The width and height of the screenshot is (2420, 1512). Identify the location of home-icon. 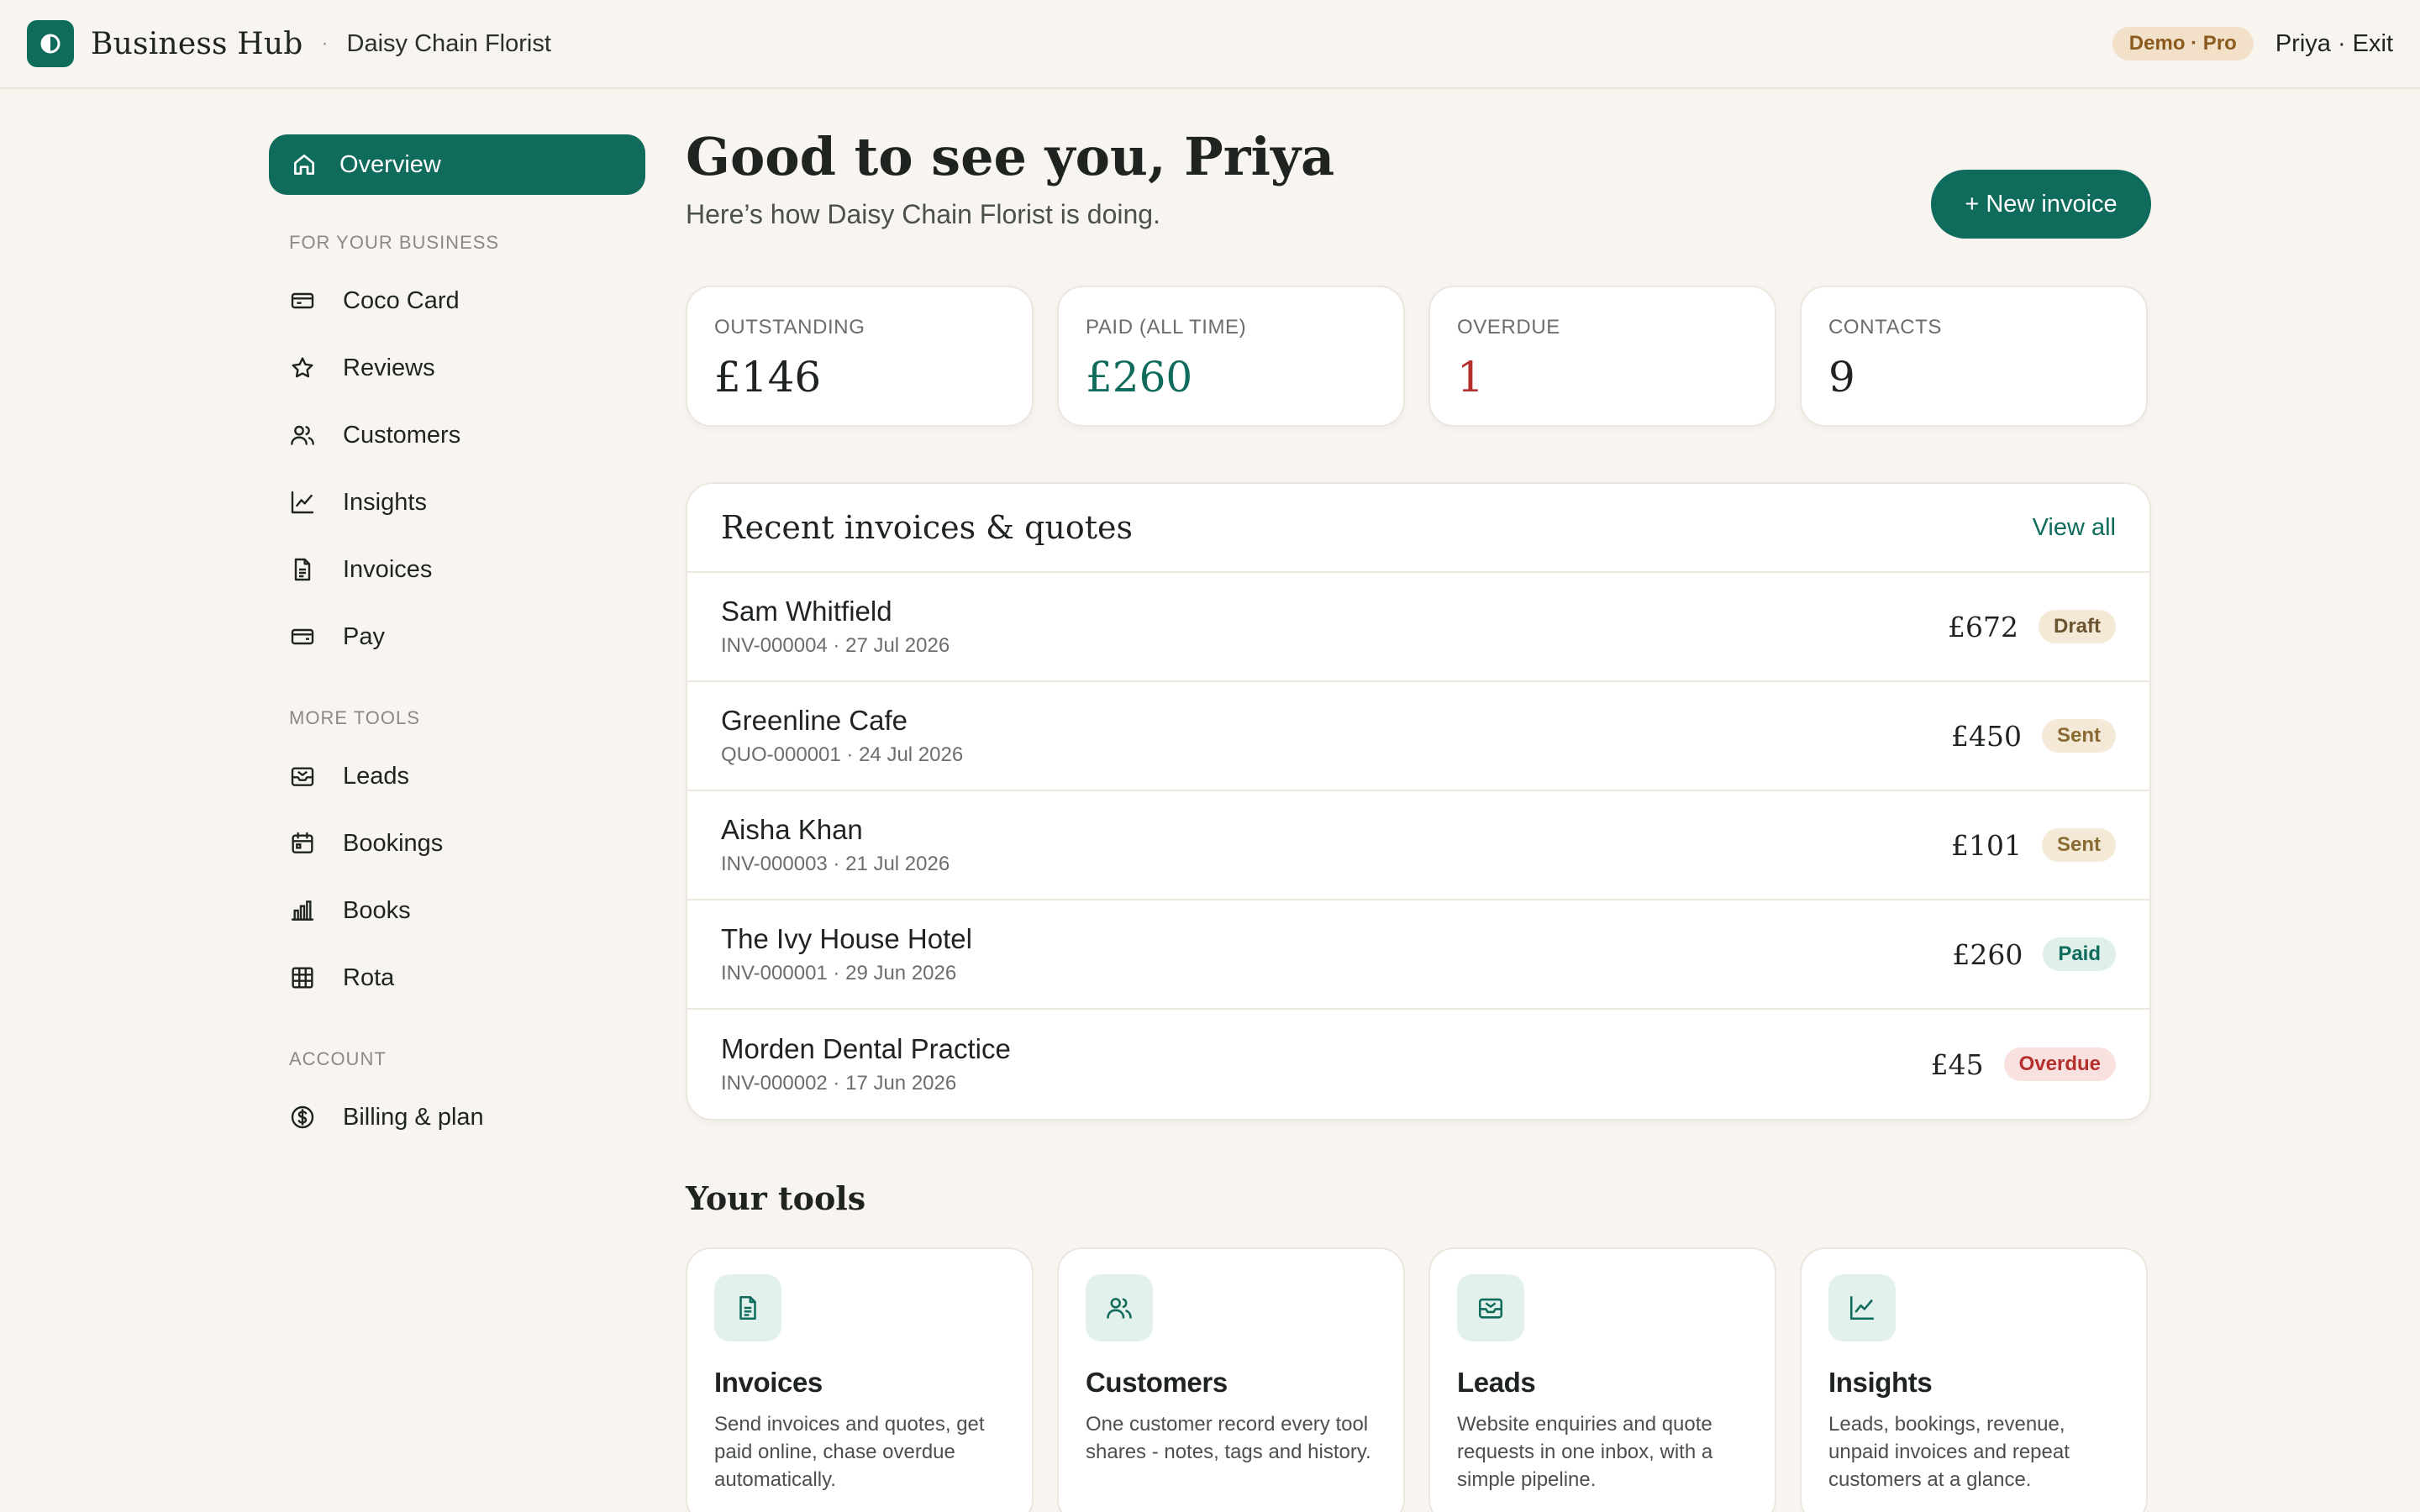
(304, 164).